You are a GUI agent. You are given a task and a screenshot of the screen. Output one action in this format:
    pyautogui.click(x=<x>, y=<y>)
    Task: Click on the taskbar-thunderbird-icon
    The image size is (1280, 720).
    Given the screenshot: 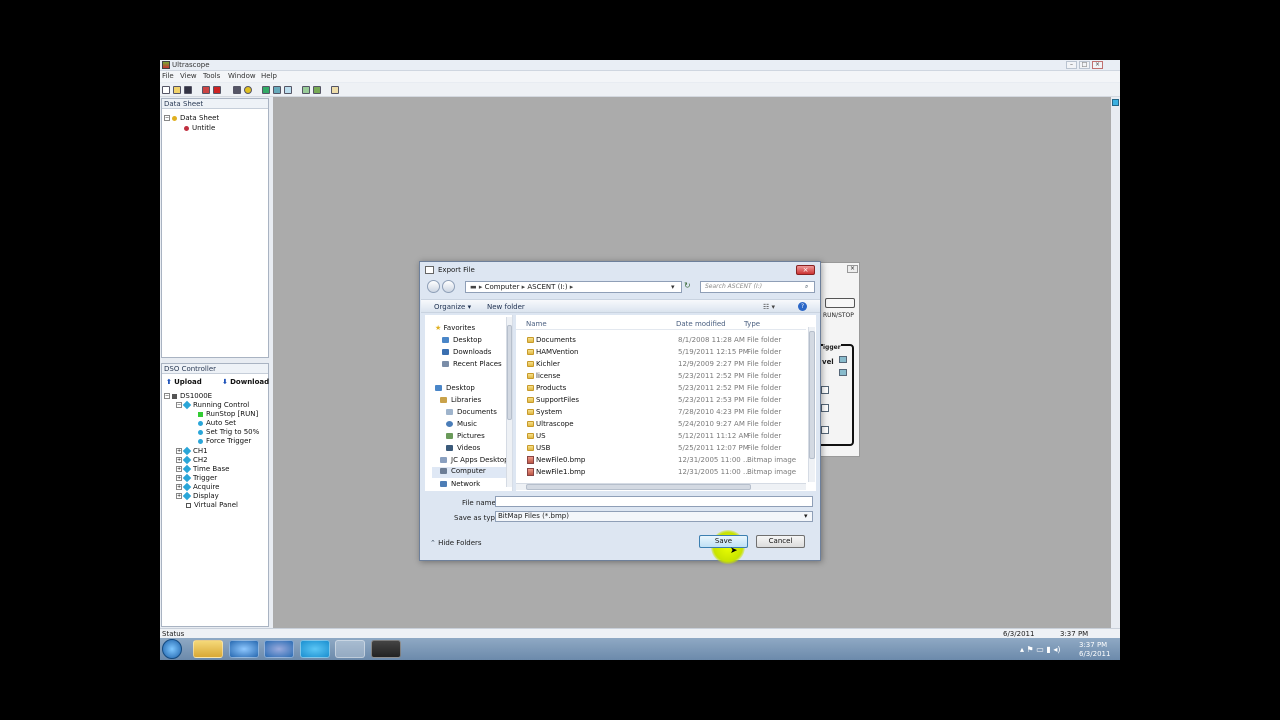 What is the action you would take?
    pyautogui.click(x=279, y=649)
    